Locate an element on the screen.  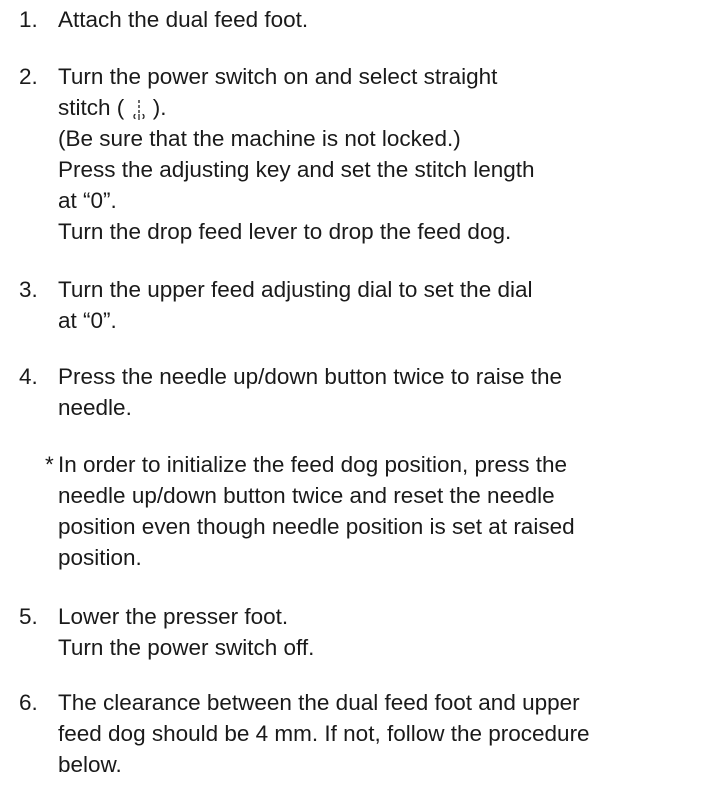
note-asterisk: * is located at coordinates (49, 464).